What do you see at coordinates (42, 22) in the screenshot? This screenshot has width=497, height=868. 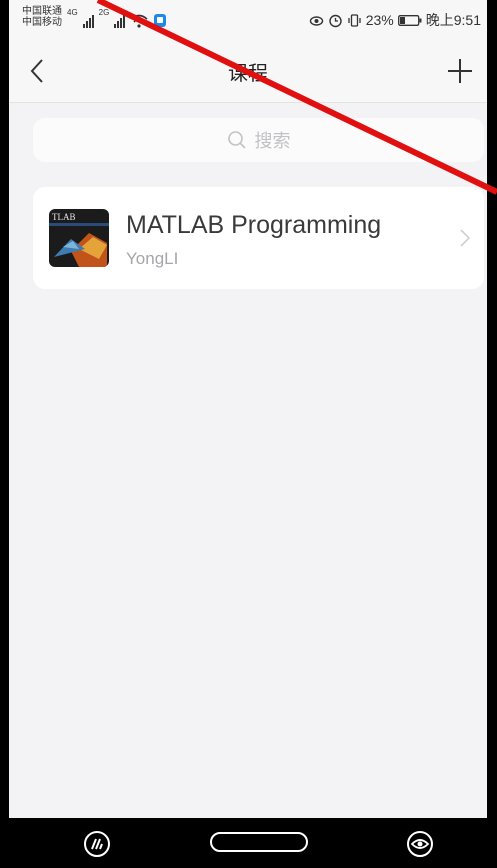 I see `carrier-2: 中国移动` at bounding box center [42, 22].